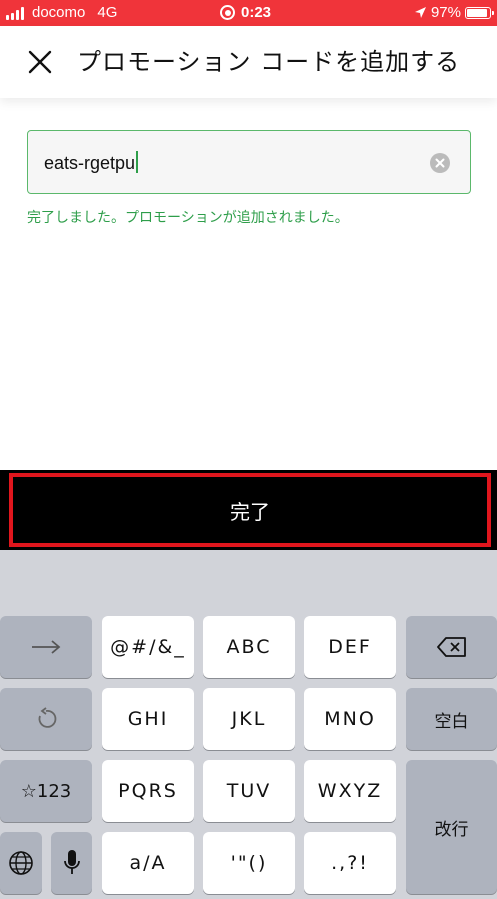 This screenshot has width=497, height=899. I want to click on globe-key, so click(21, 863).